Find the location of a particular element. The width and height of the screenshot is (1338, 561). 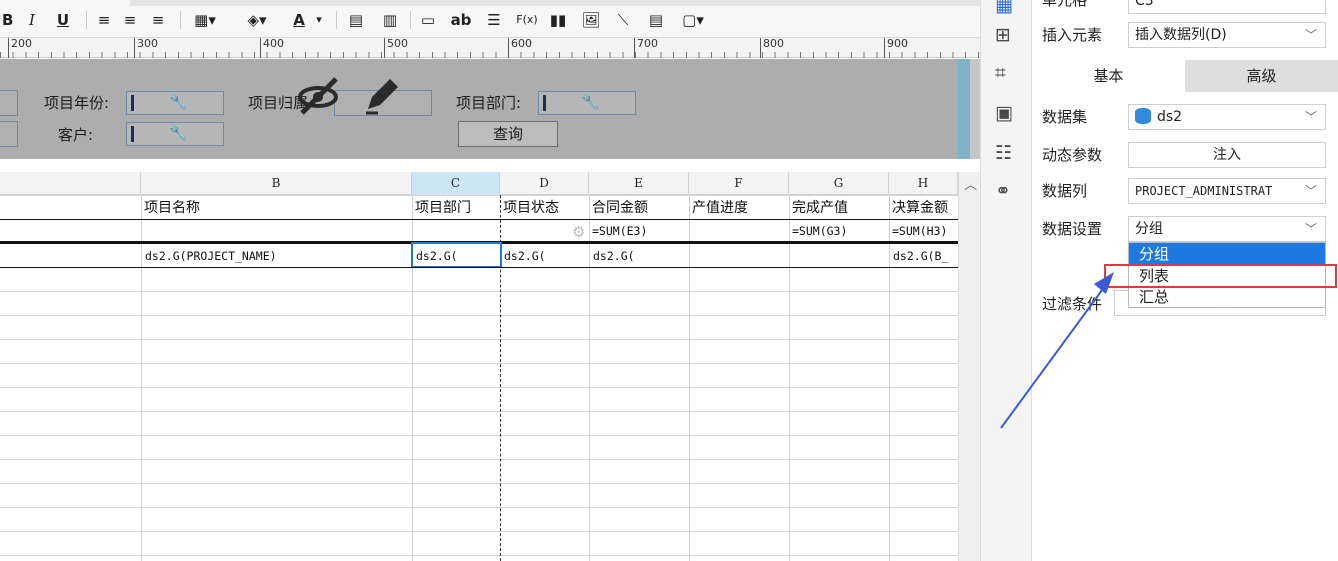

customer-input: 🔧 is located at coordinates (175, 134).